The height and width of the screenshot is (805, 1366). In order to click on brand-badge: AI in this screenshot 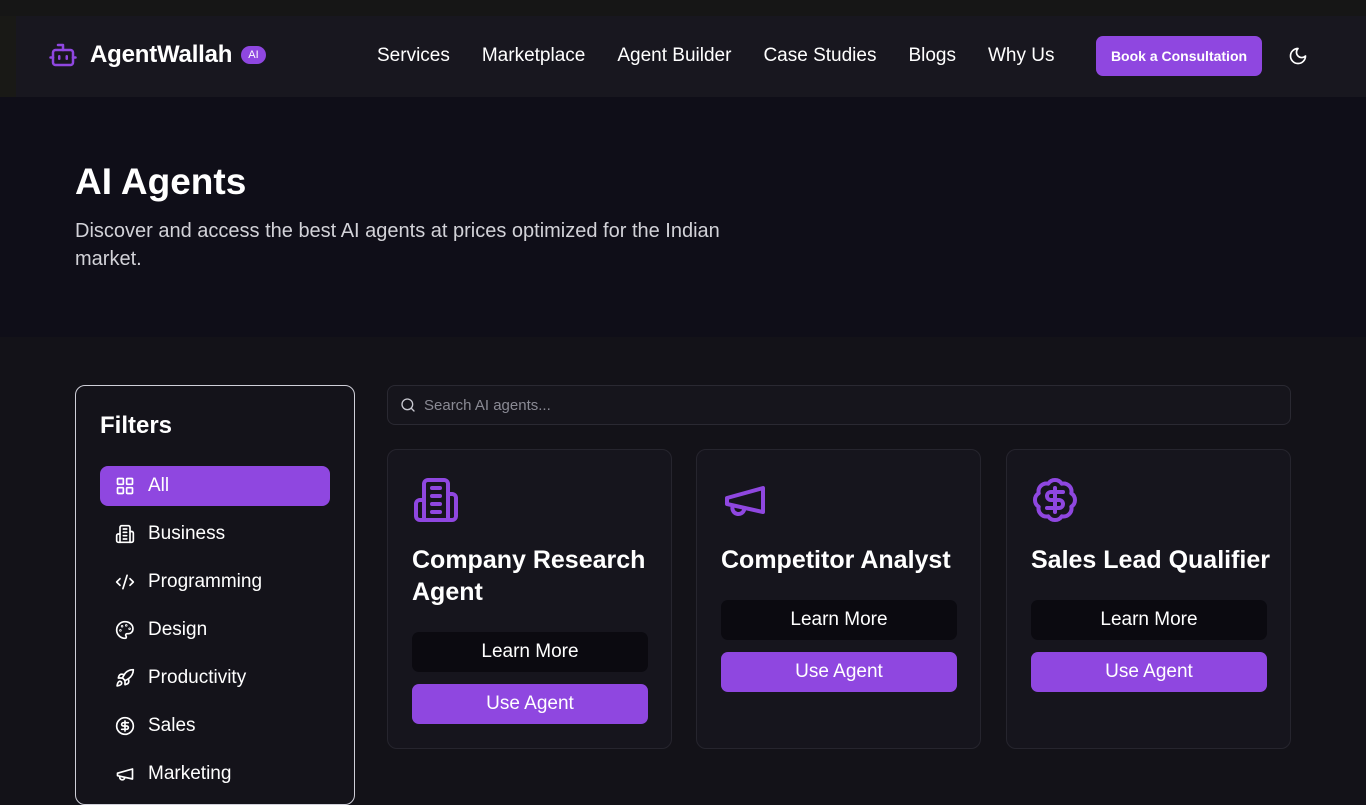, I will do `click(253, 55)`.